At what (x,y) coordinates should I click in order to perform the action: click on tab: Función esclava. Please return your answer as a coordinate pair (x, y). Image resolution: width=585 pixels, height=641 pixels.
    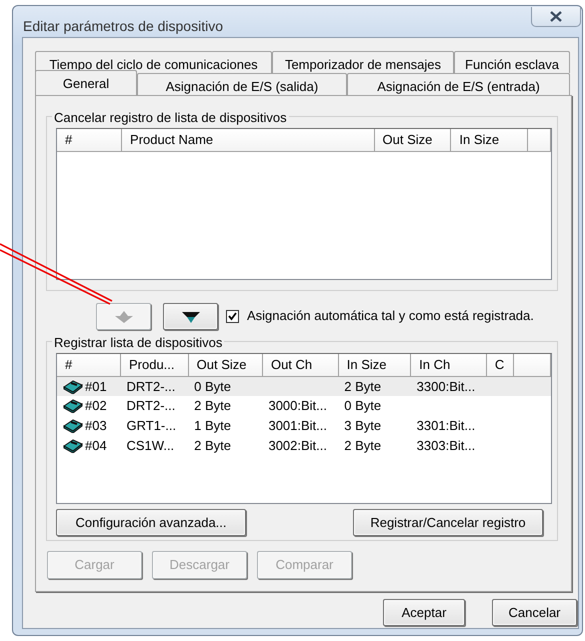
    Looking at the image, I should click on (512, 62).